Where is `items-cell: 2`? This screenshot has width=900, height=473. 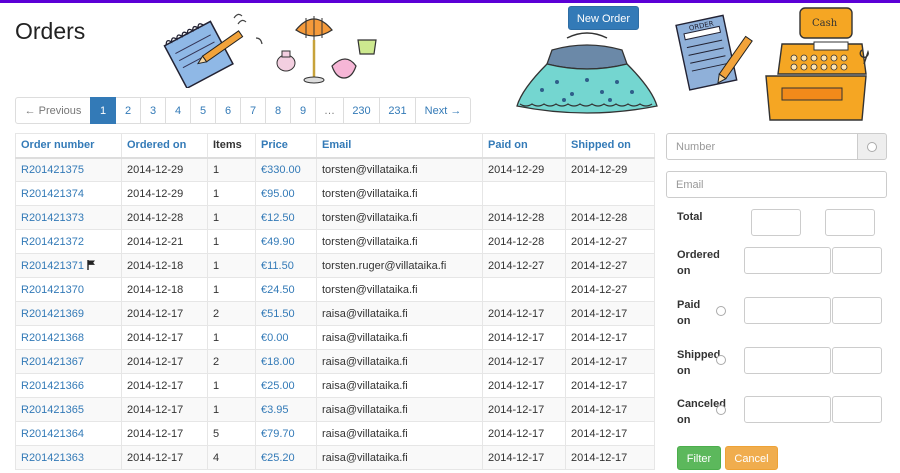
items-cell: 2 is located at coordinates (231, 313).